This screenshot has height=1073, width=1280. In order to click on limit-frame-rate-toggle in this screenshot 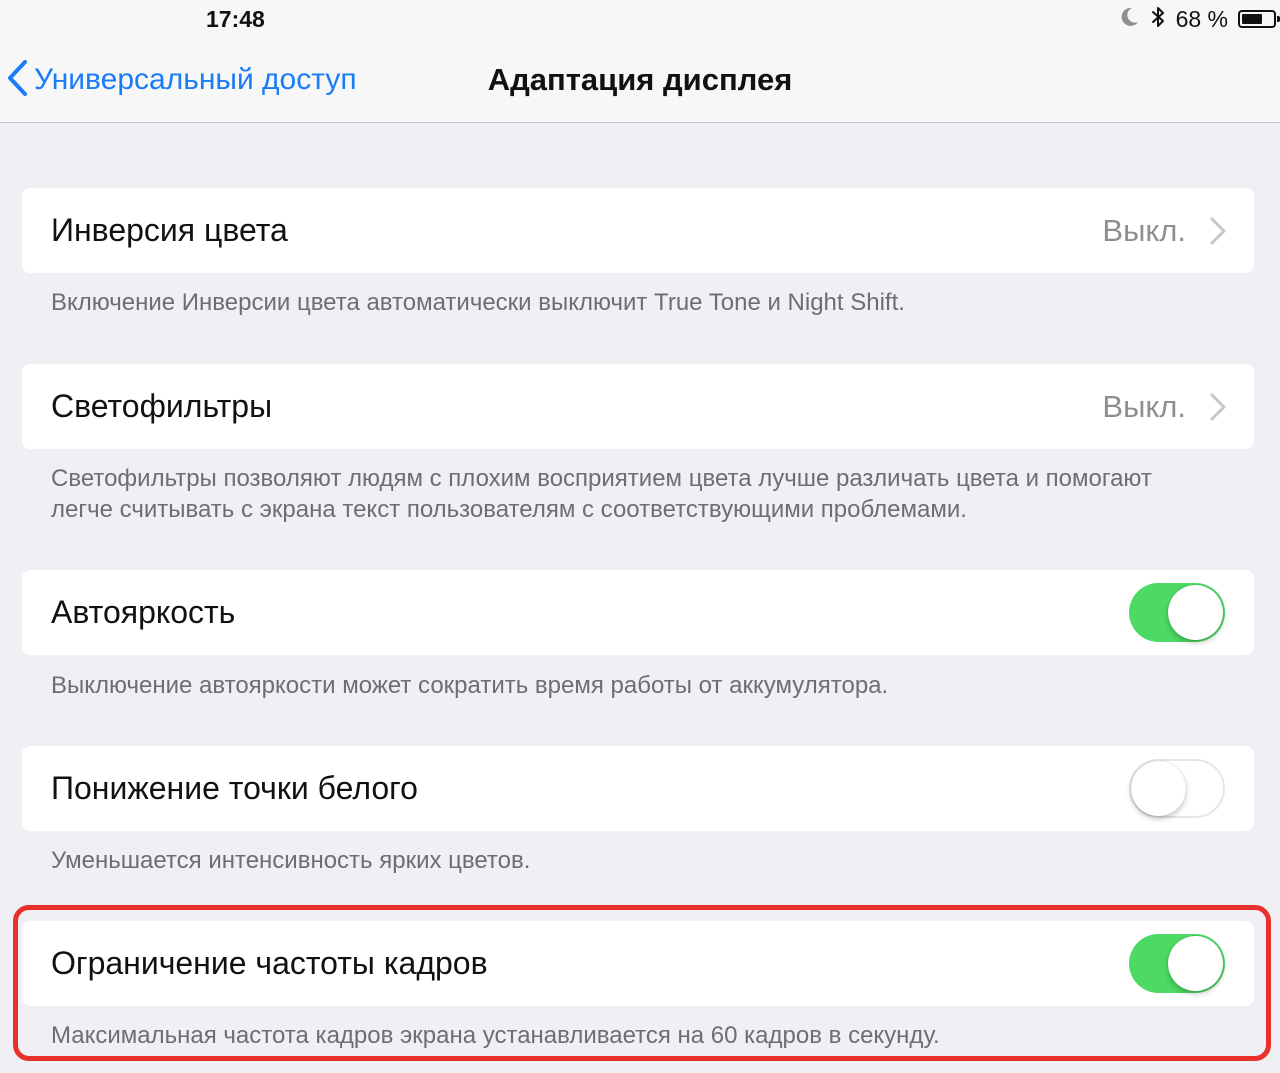, I will do `click(1177, 963)`.